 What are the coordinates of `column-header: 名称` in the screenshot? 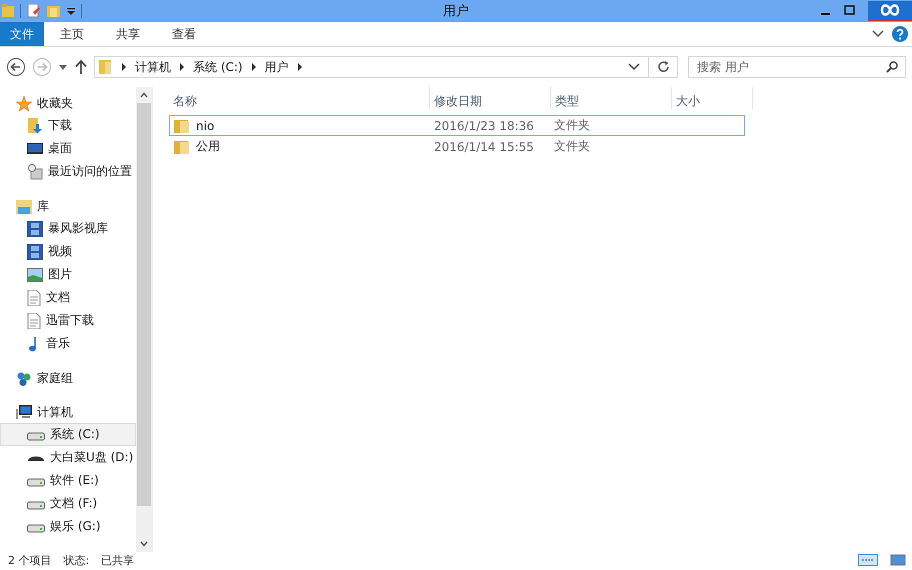 It's located at (299, 98).